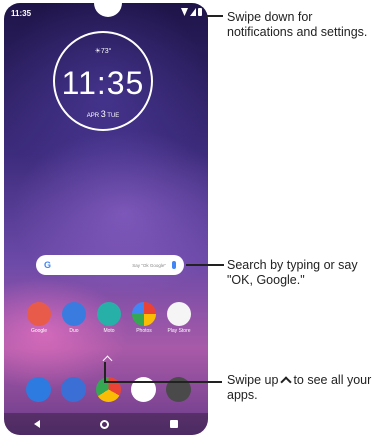 Image resolution: width=380 pixels, height=437 pixels. I want to click on phone-icon, so click(38, 389).